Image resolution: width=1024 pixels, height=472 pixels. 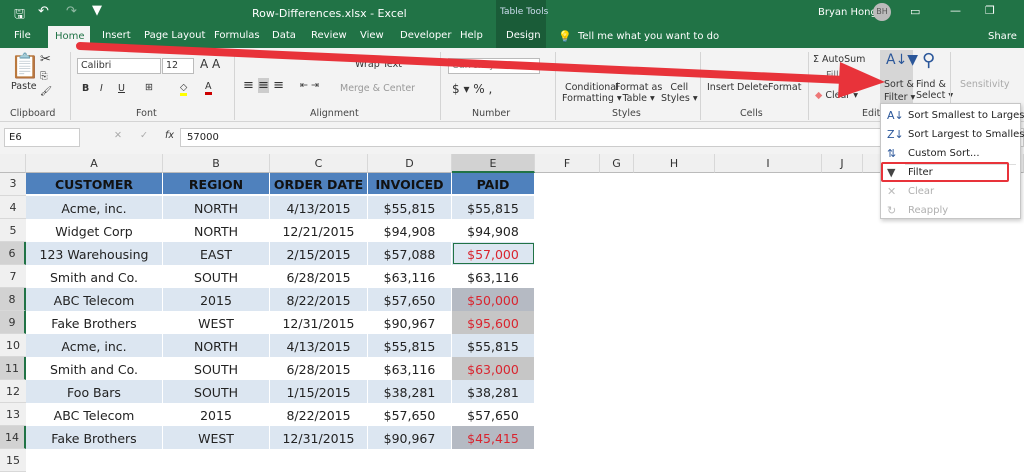 I want to click on format-as-table-button: Format as Table ▾, so click(x=638, y=93).